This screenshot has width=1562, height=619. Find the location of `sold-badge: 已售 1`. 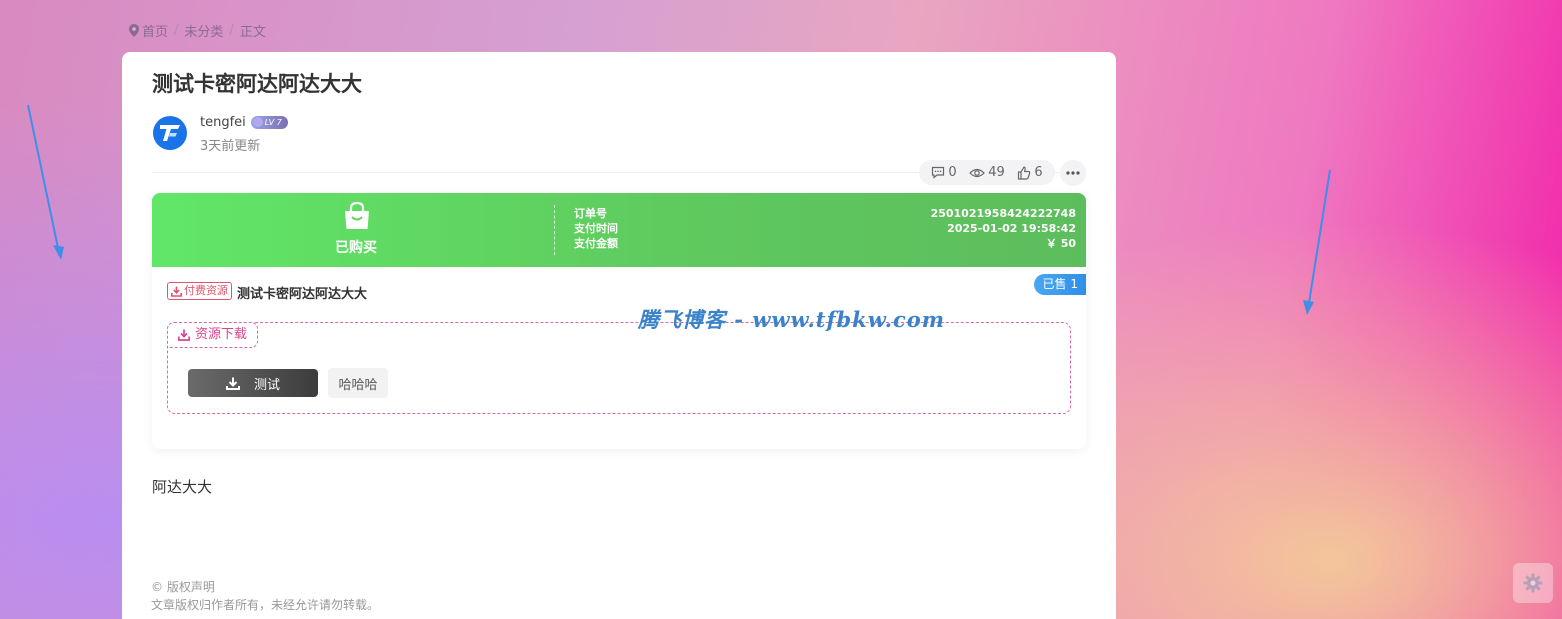

sold-badge: 已售 1 is located at coordinates (1059, 284).